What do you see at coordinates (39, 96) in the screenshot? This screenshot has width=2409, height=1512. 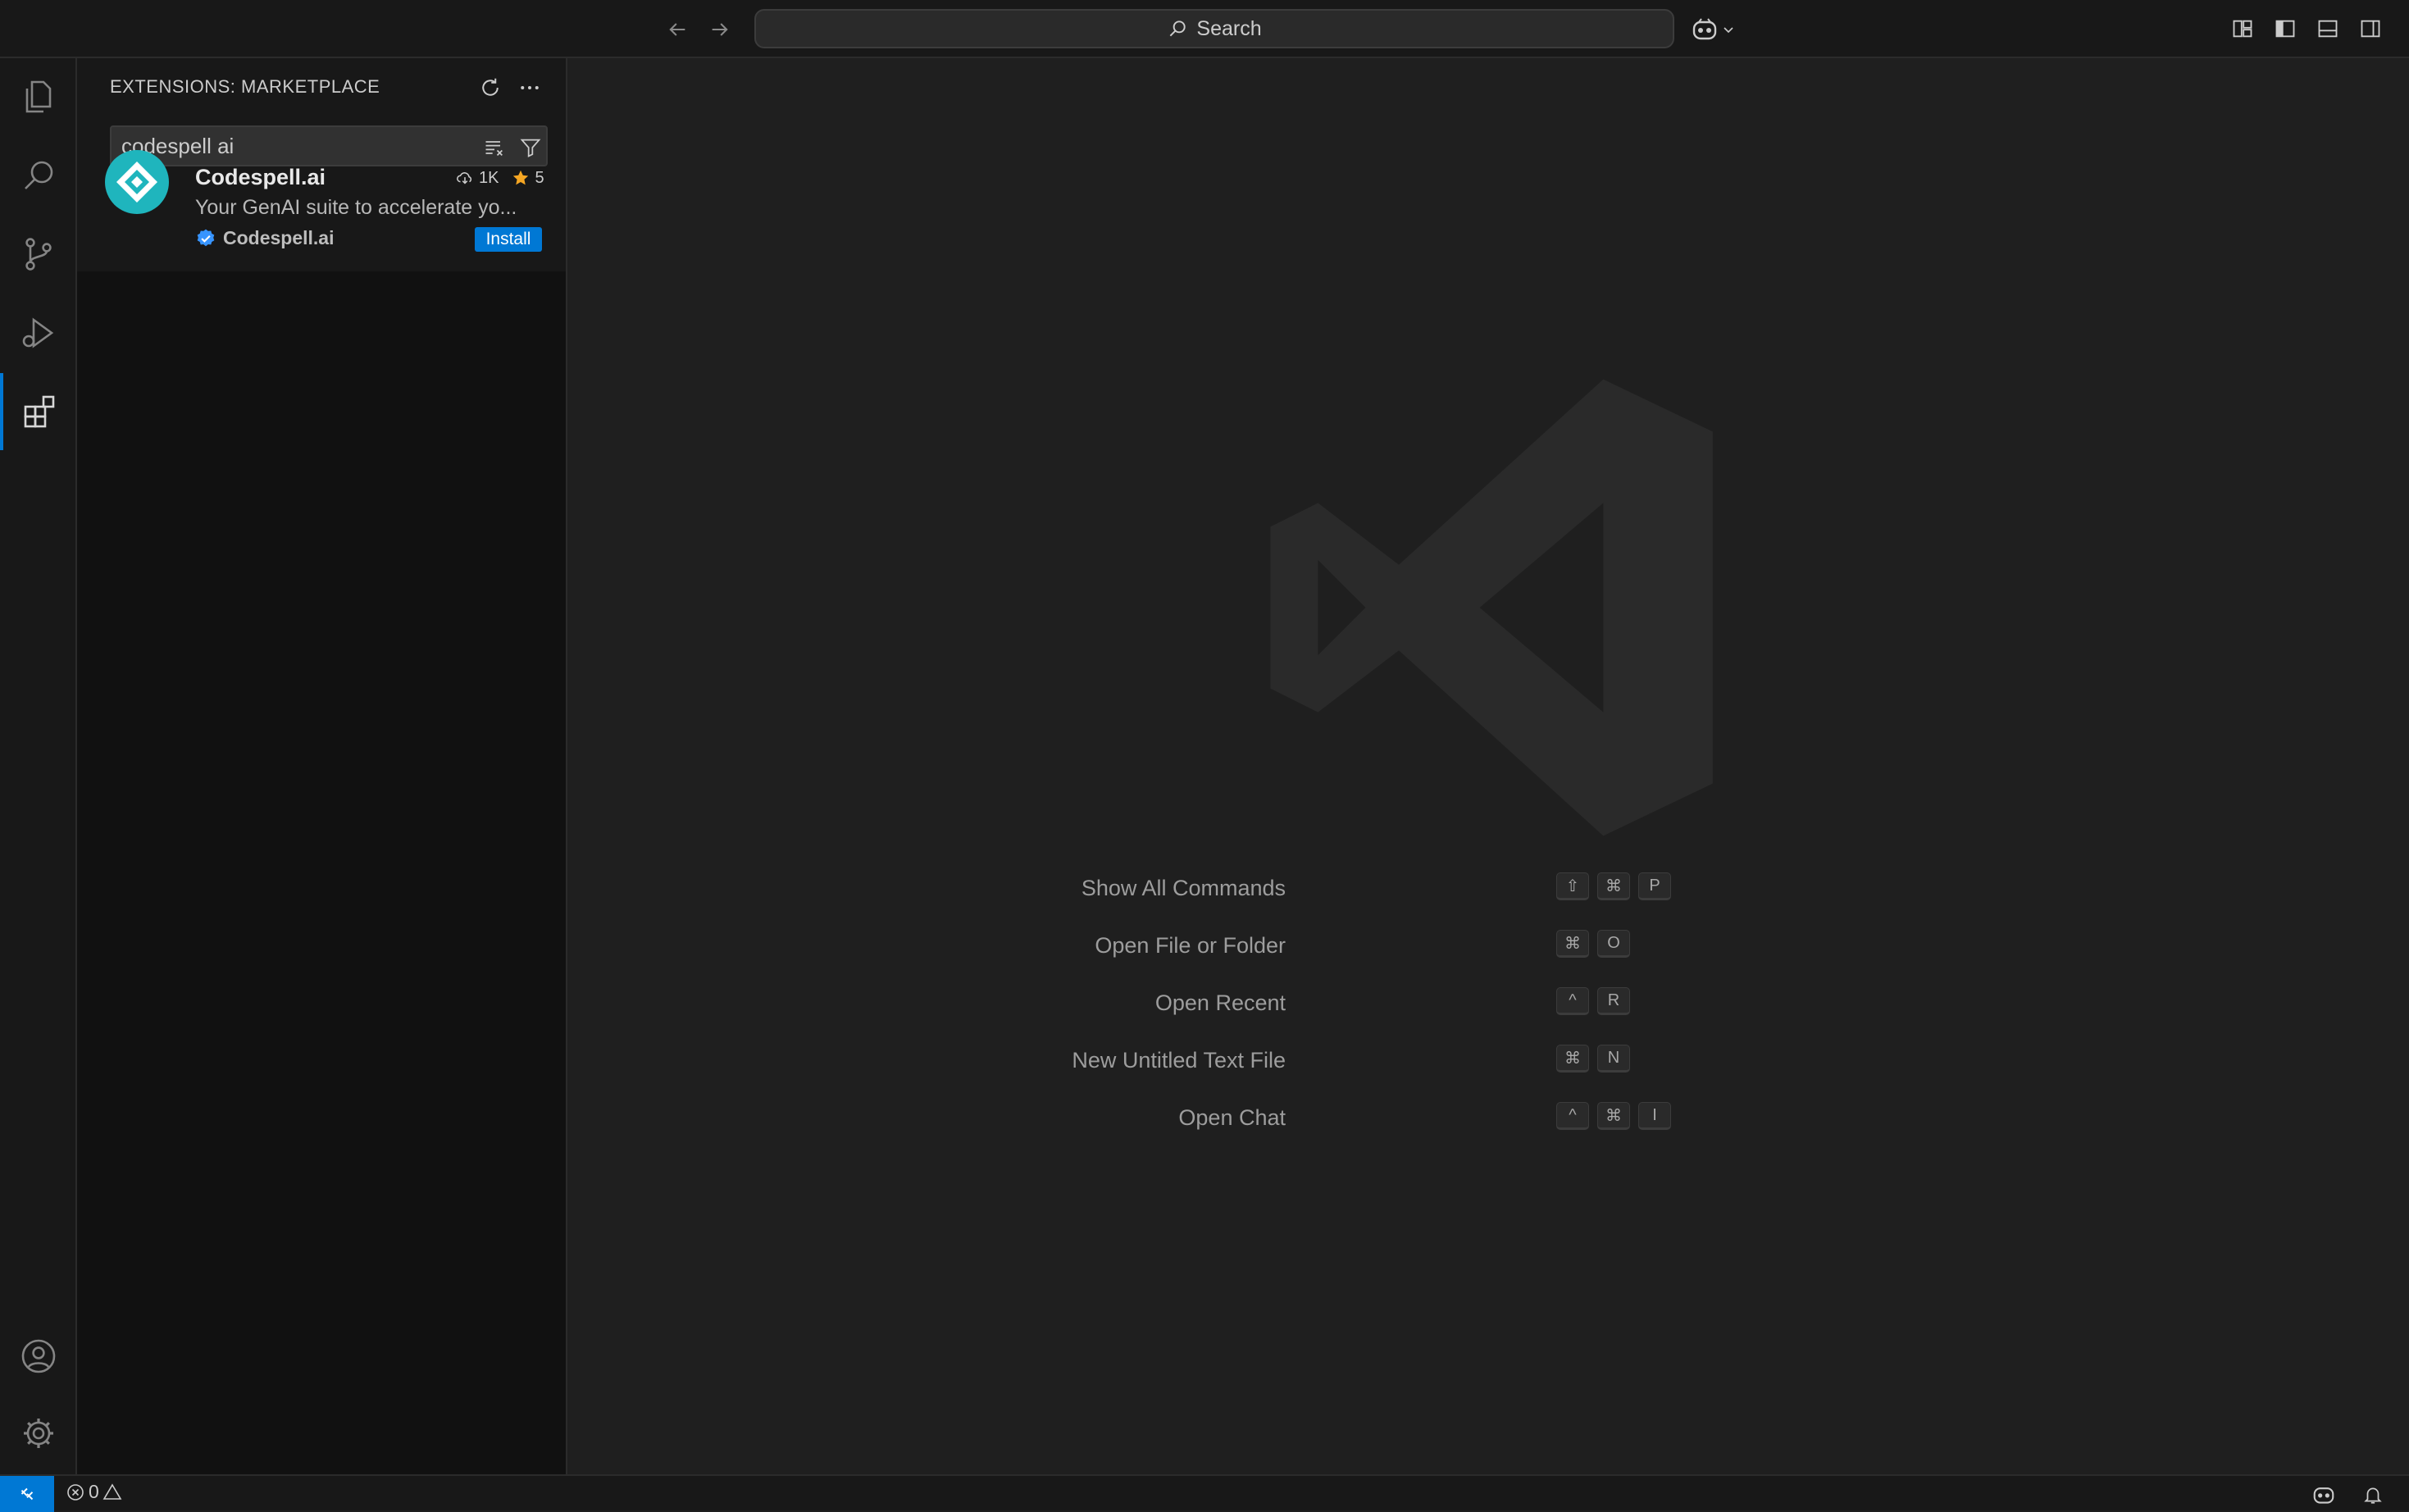 I see `explorer-icon` at bounding box center [39, 96].